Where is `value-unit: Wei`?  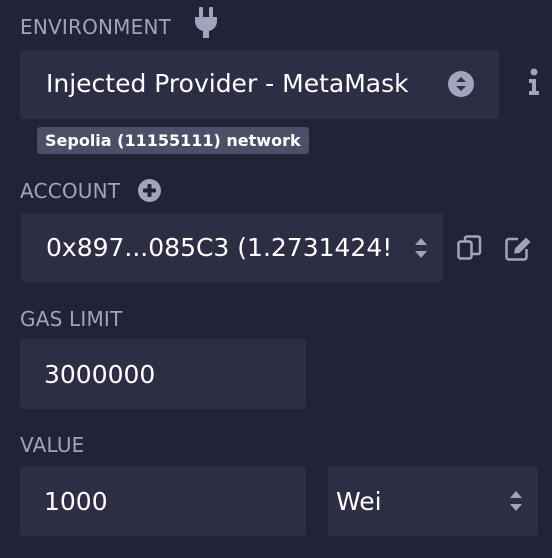
value-unit: Wei is located at coordinates (359, 501).